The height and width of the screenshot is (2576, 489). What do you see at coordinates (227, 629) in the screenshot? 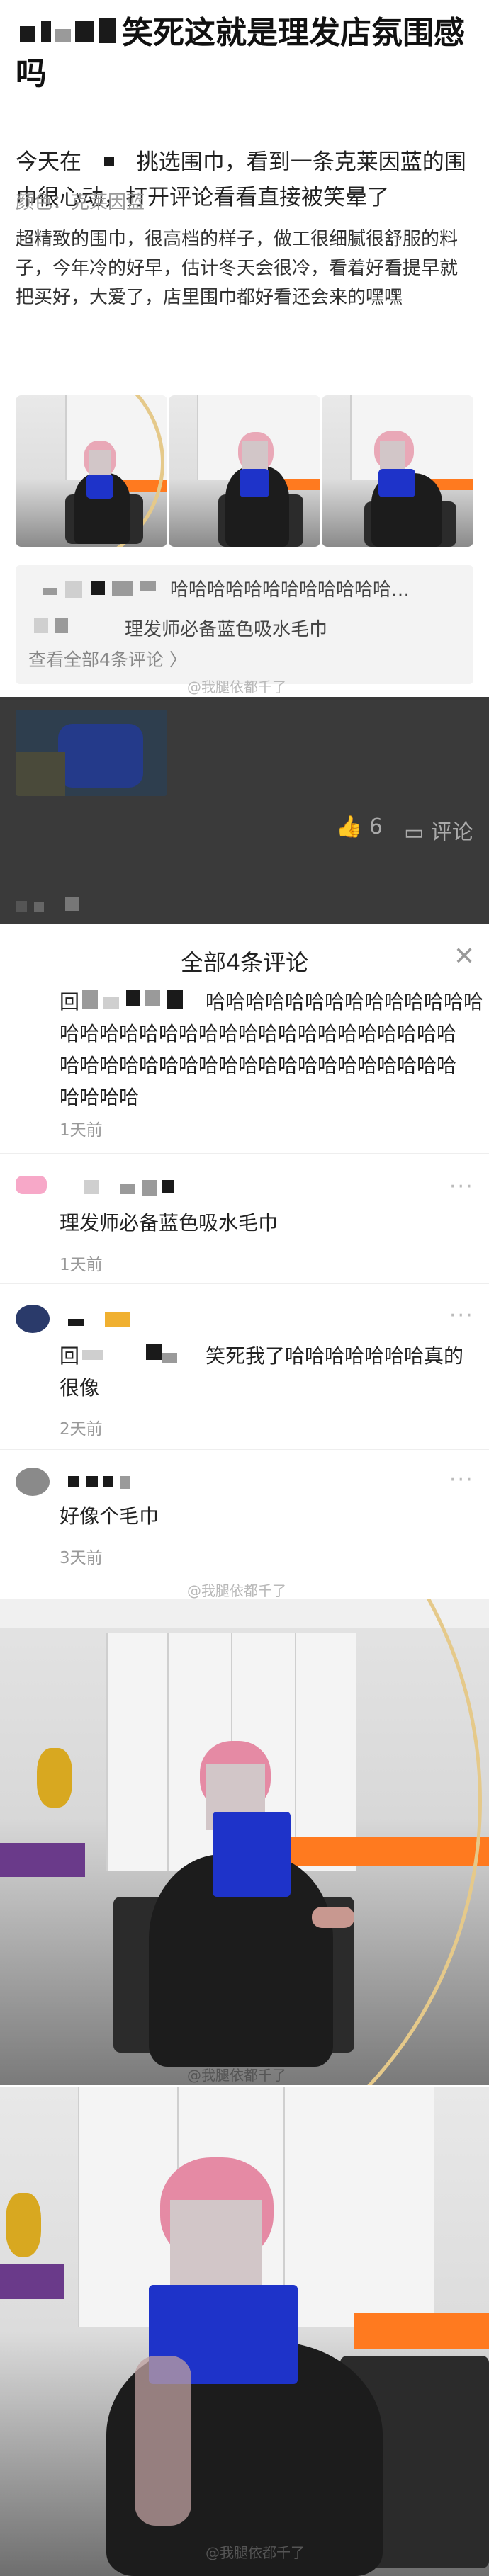
I see `preview-comment-2: 理发师必备蓝色吸水毛巾` at bounding box center [227, 629].